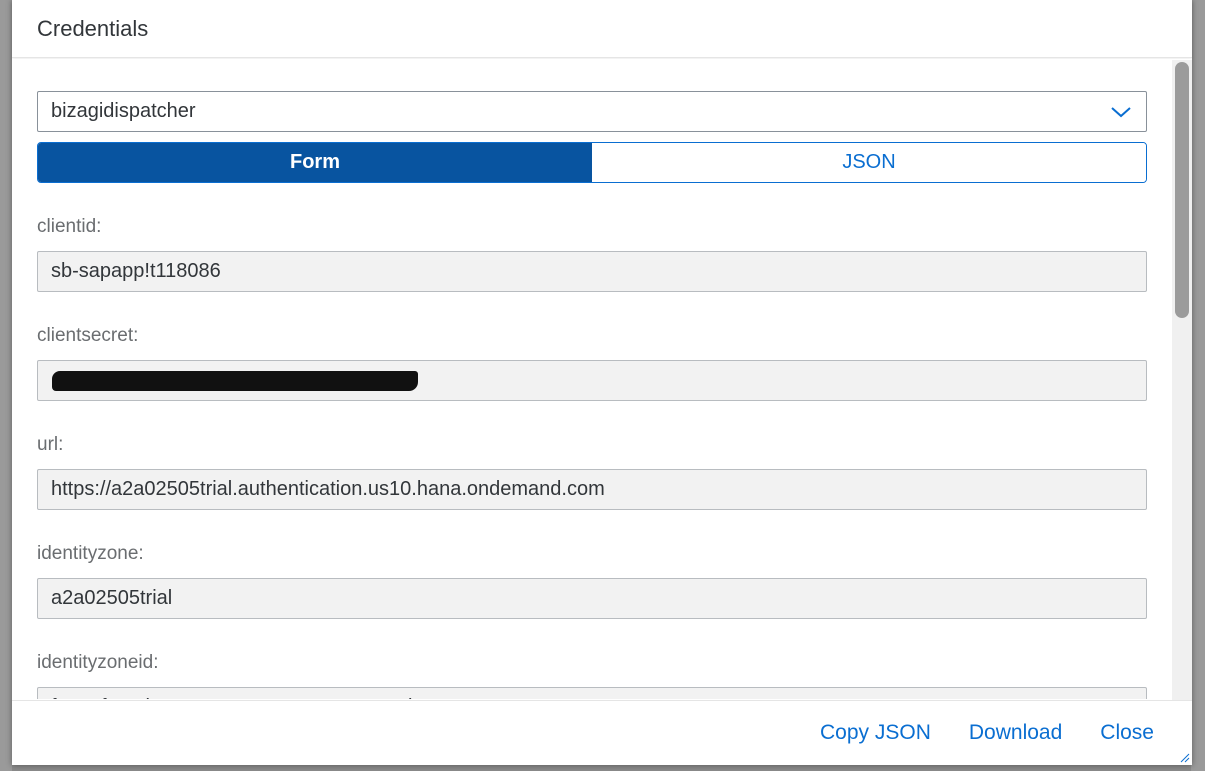 The height and width of the screenshot is (771, 1205). I want to click on field-clientsecret: clientsecret:, so click(592, 363).